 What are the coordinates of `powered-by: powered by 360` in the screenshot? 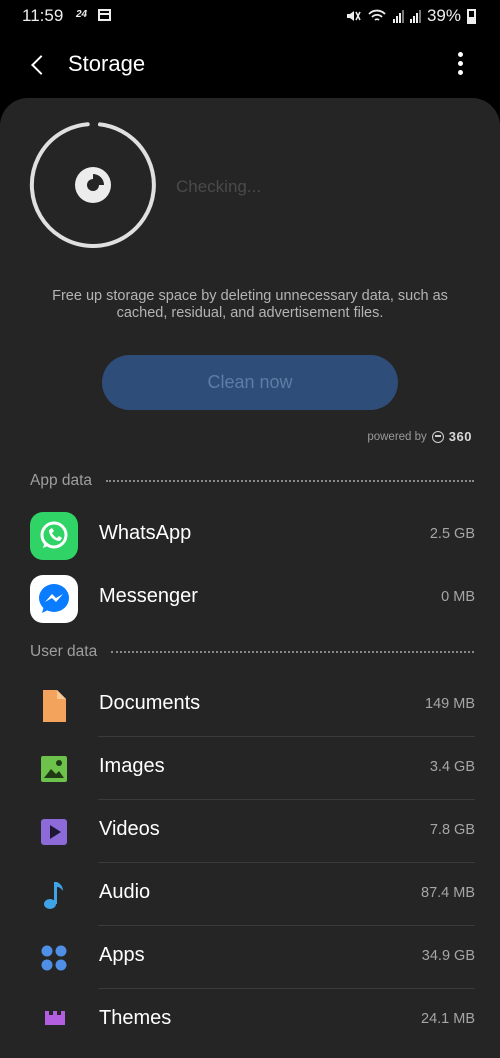 It's located at (419, 436).